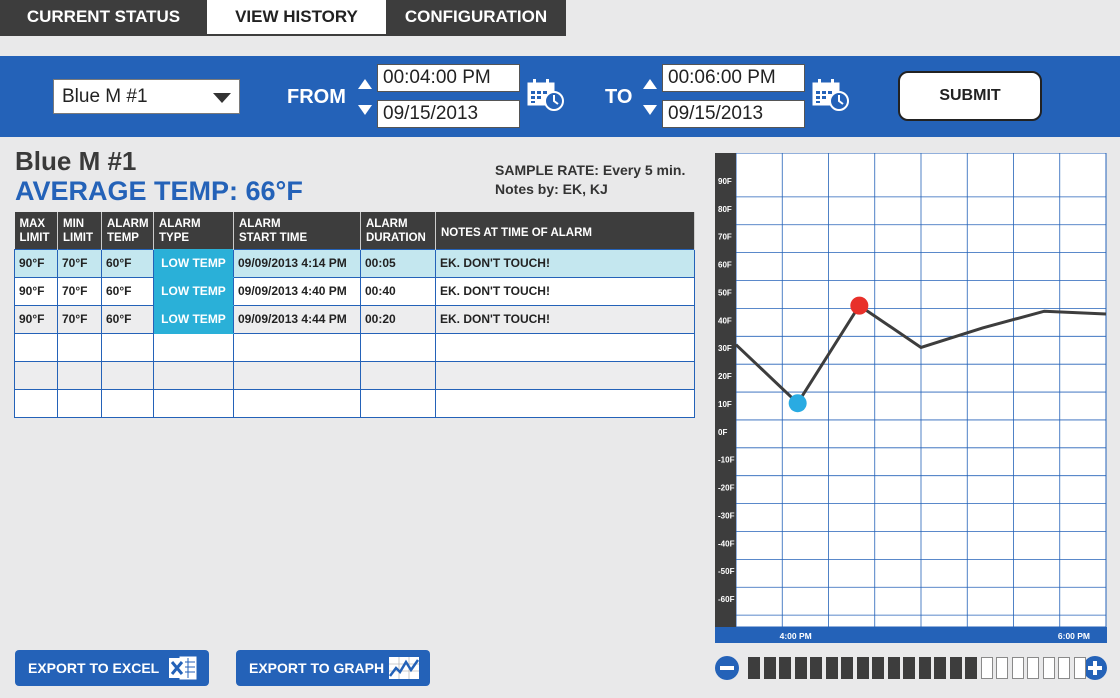 This screenshot has height=698, width=1120. I want to click on zoom-slider, so click(911, 668).